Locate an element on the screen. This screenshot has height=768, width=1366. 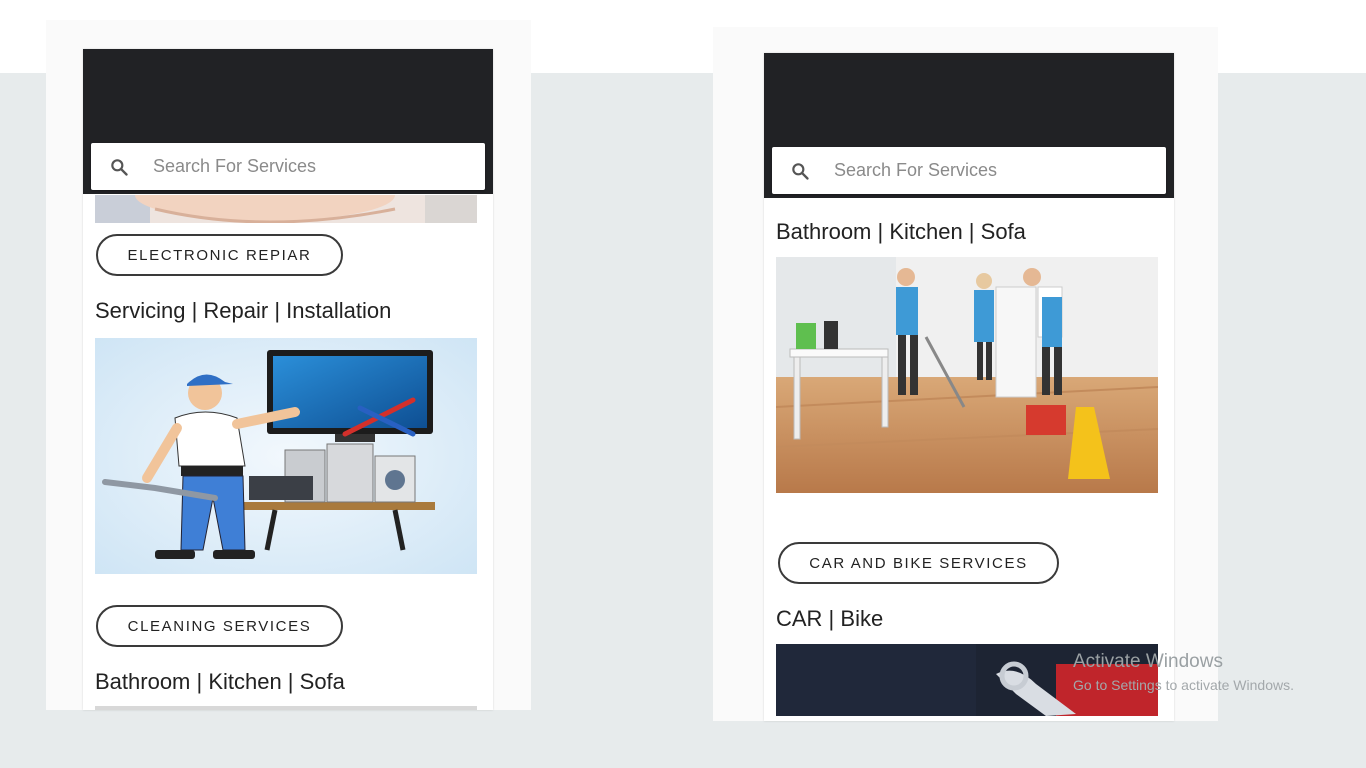
car-bike-subtitle: CAR | Bike is located at coordinates (830, 618).